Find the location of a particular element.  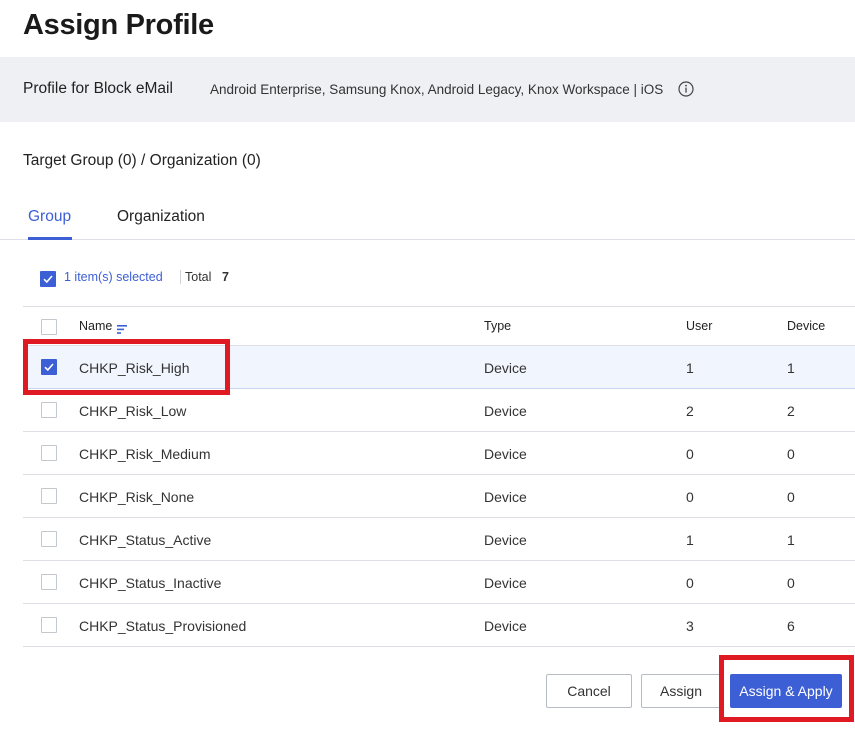

group-name: CHKP_Risk_None is located at coordinates (137, 497).